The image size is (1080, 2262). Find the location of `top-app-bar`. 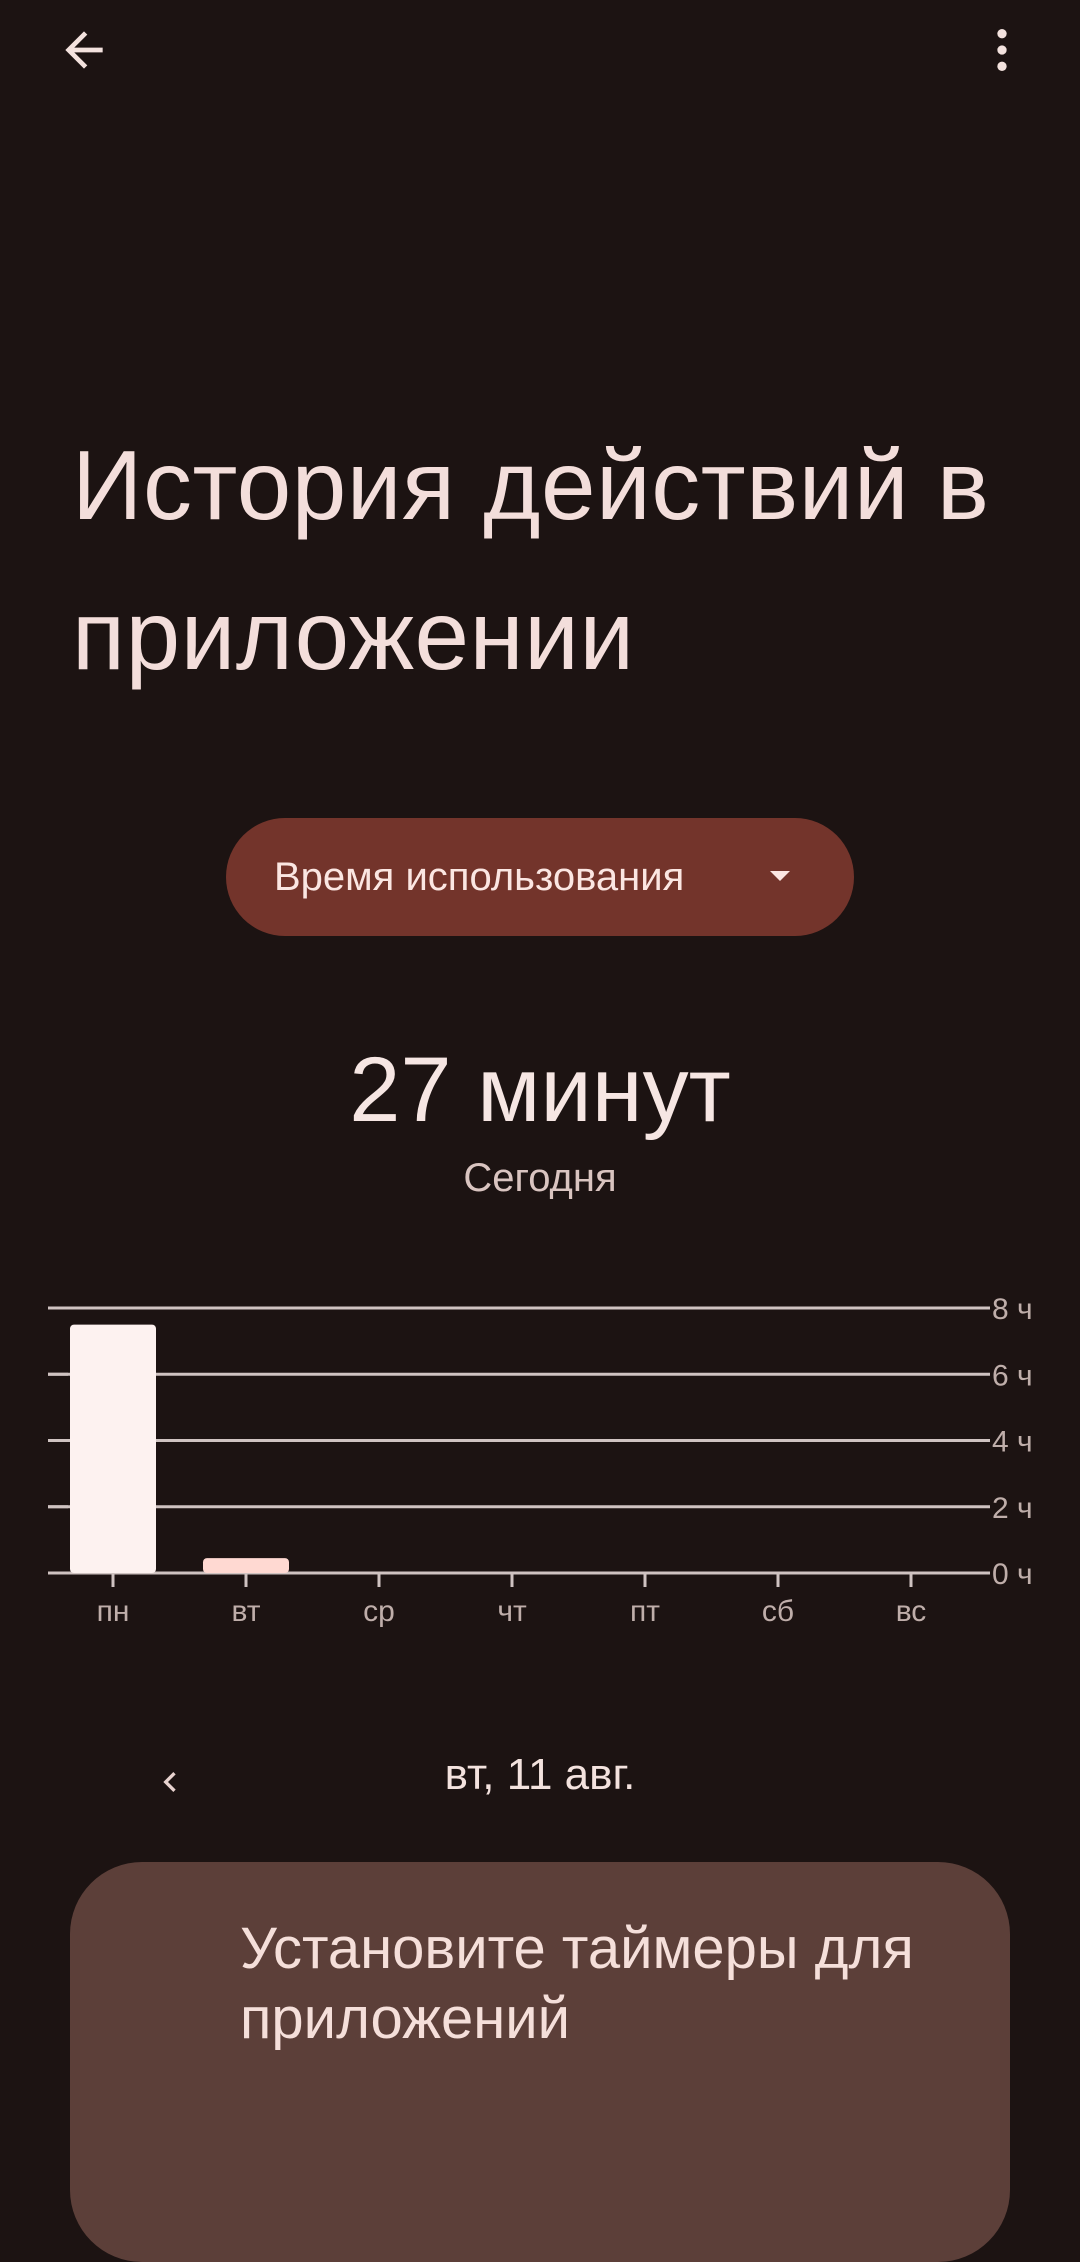

top-app-bar is located at coordinates (540, 50).